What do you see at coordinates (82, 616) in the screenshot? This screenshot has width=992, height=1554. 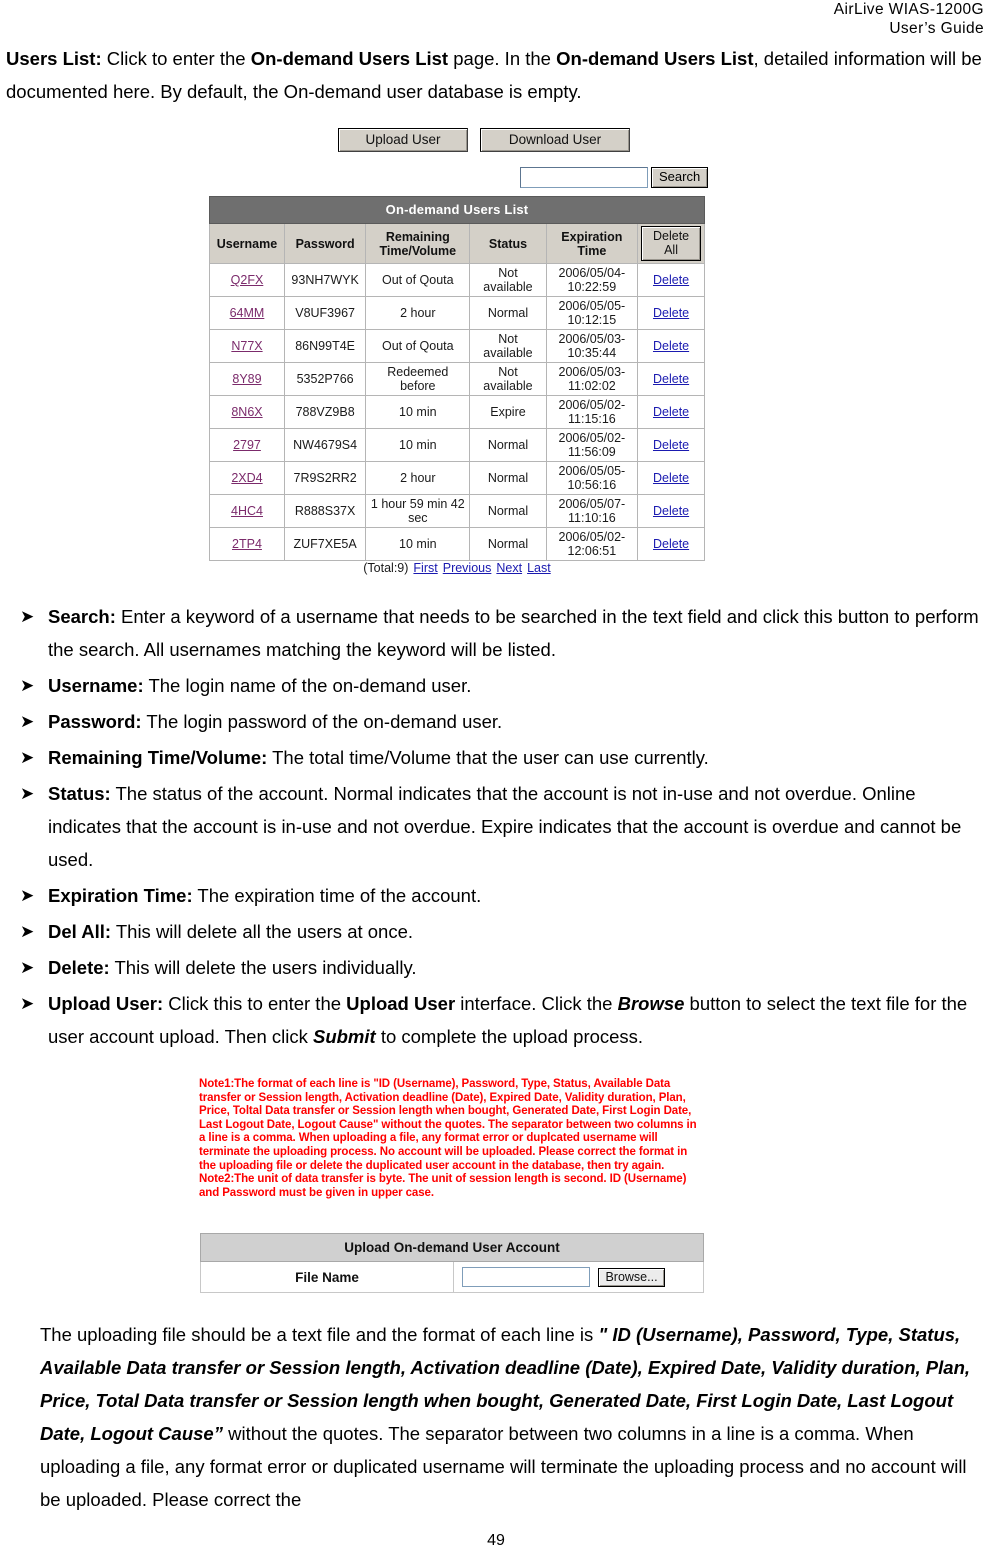 I see `bullet-search-term: Search:` at bounding box center [82, 616].